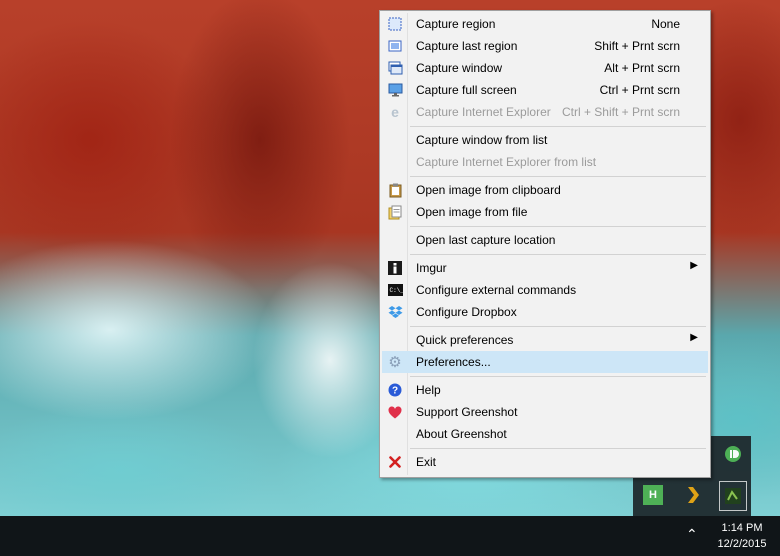  I want to click on gear-icon: ⚙, so click(395, 362).